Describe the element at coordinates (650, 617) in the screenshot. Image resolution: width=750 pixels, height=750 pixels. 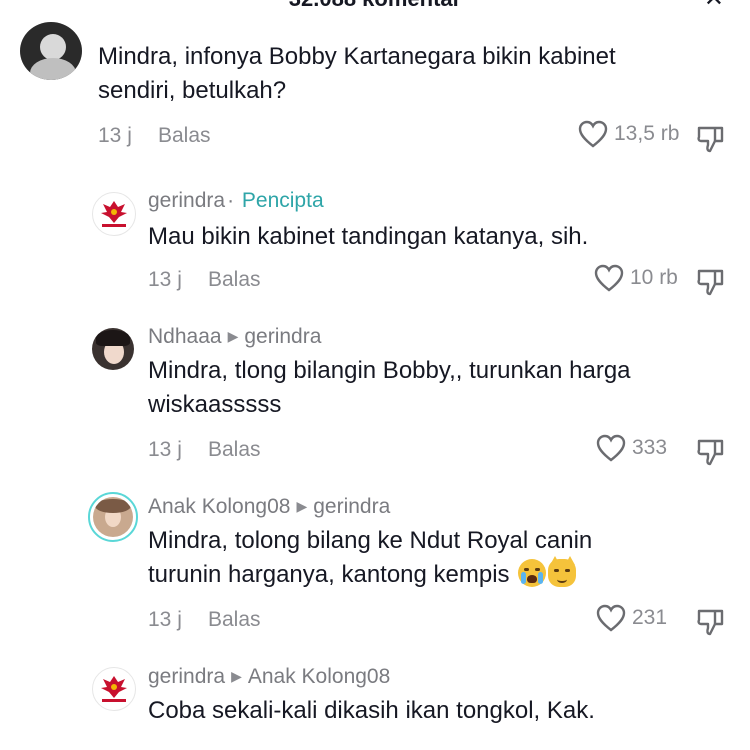
I see `like-count: 231` at that location.